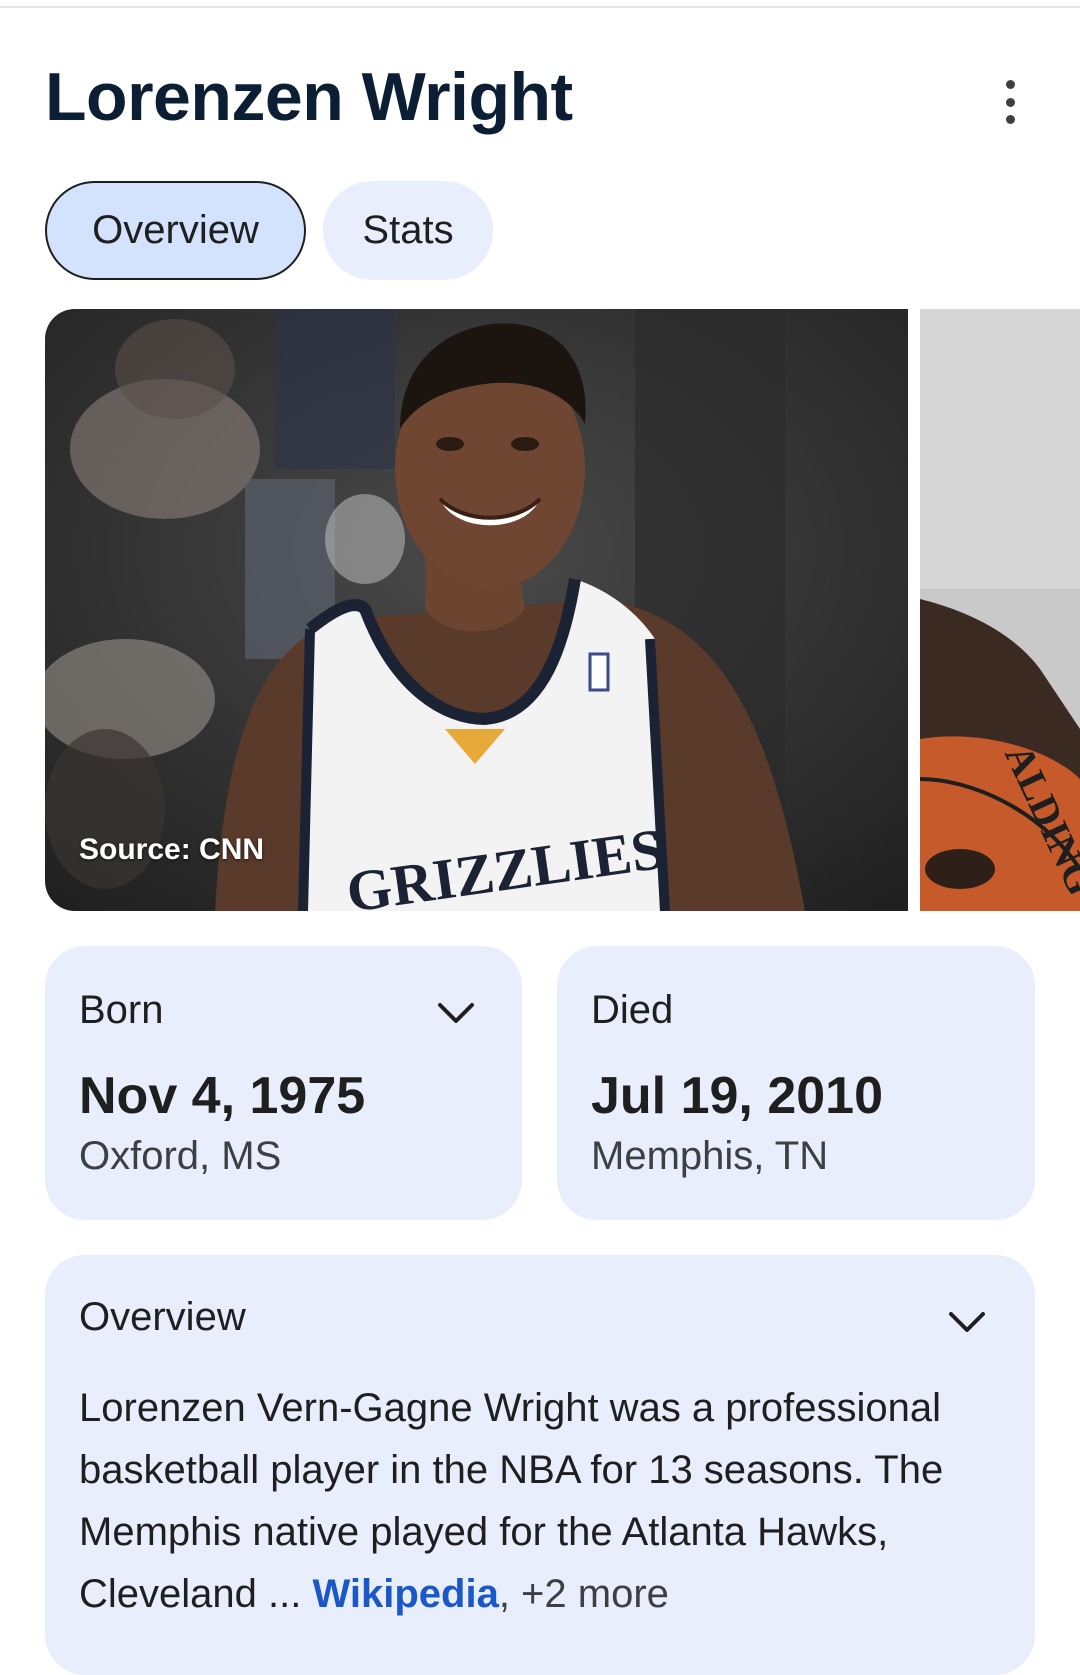 The height and width of the screenshot is (1675, 1080). Describe the element at coordinates (405, 1594) in the screenshot. I see `wikipedia-link: Wikipedia` at that location.